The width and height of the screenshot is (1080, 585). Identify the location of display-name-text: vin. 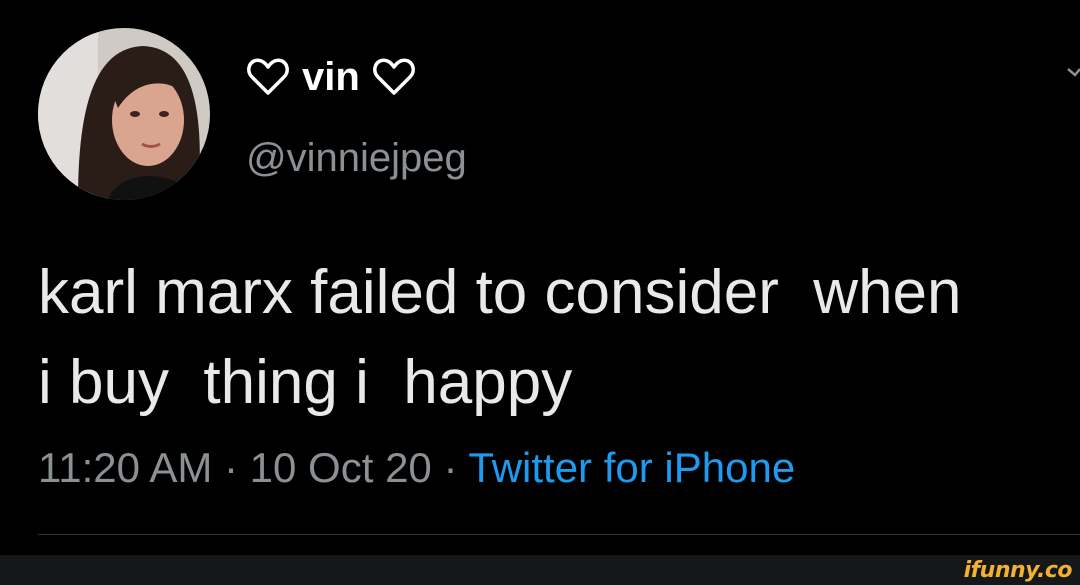
(331, 76).